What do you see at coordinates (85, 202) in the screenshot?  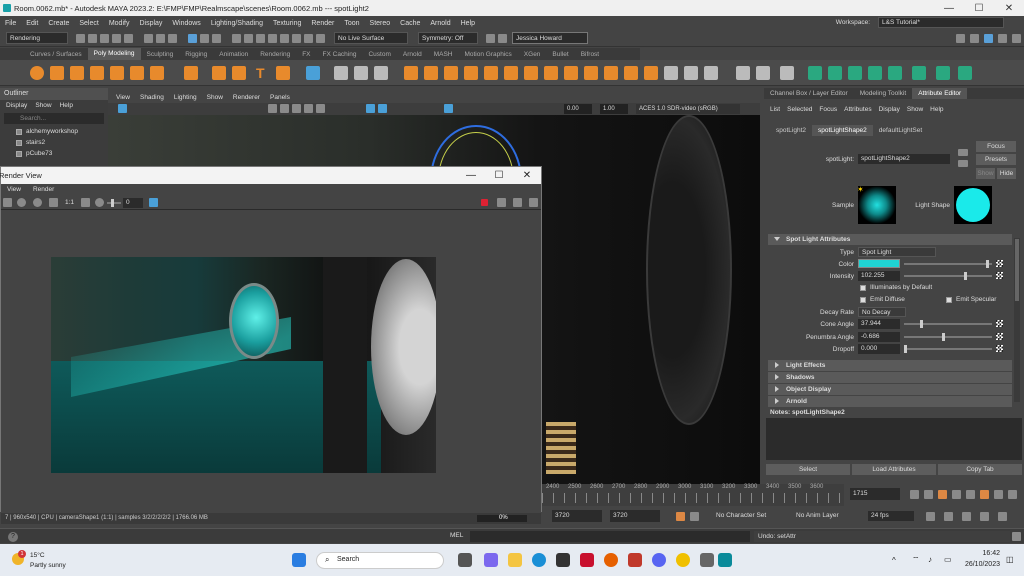 I see `channels-icon` at bounding box center [85, 202].